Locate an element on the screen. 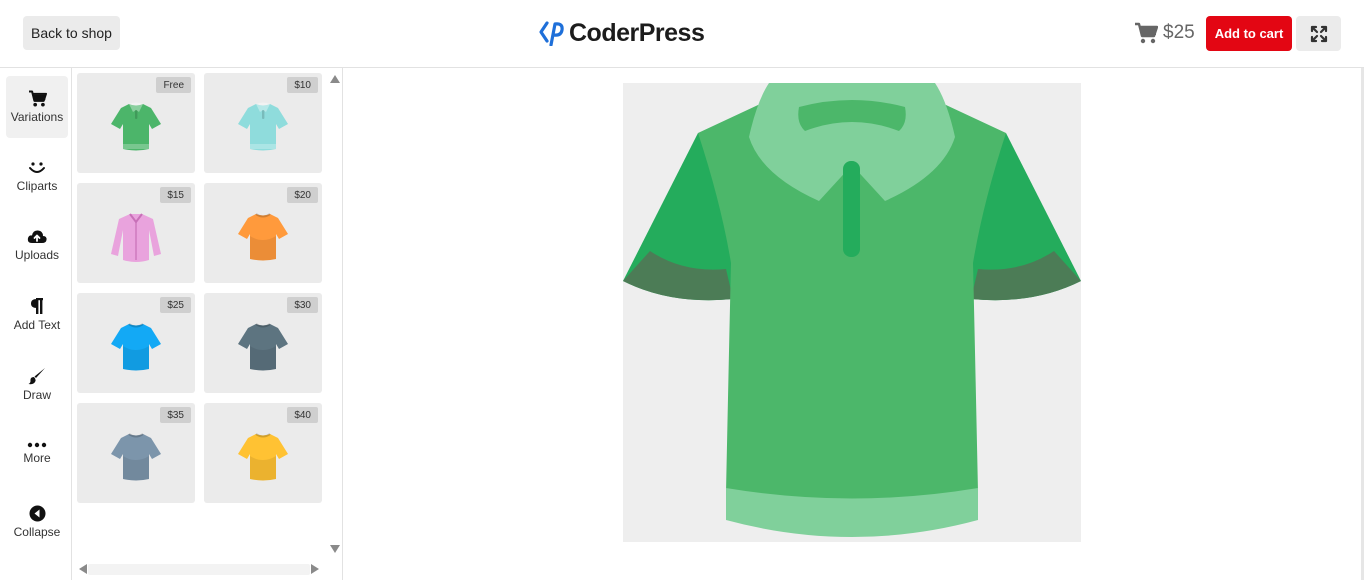 Image resolution: width=1364 pixels, height=580 pixels. tool-add-text: Add Text is located at coordinates (37, 314).